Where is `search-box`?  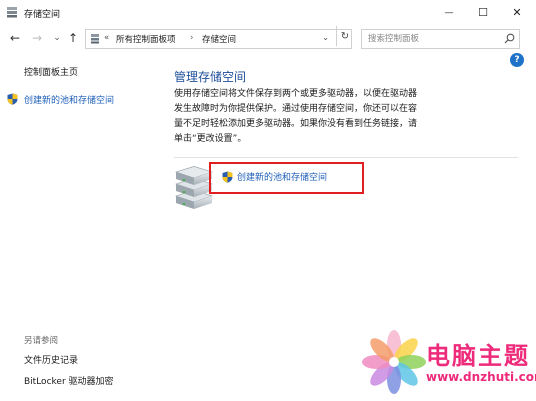 search-box is located at coordinates (440, 39).